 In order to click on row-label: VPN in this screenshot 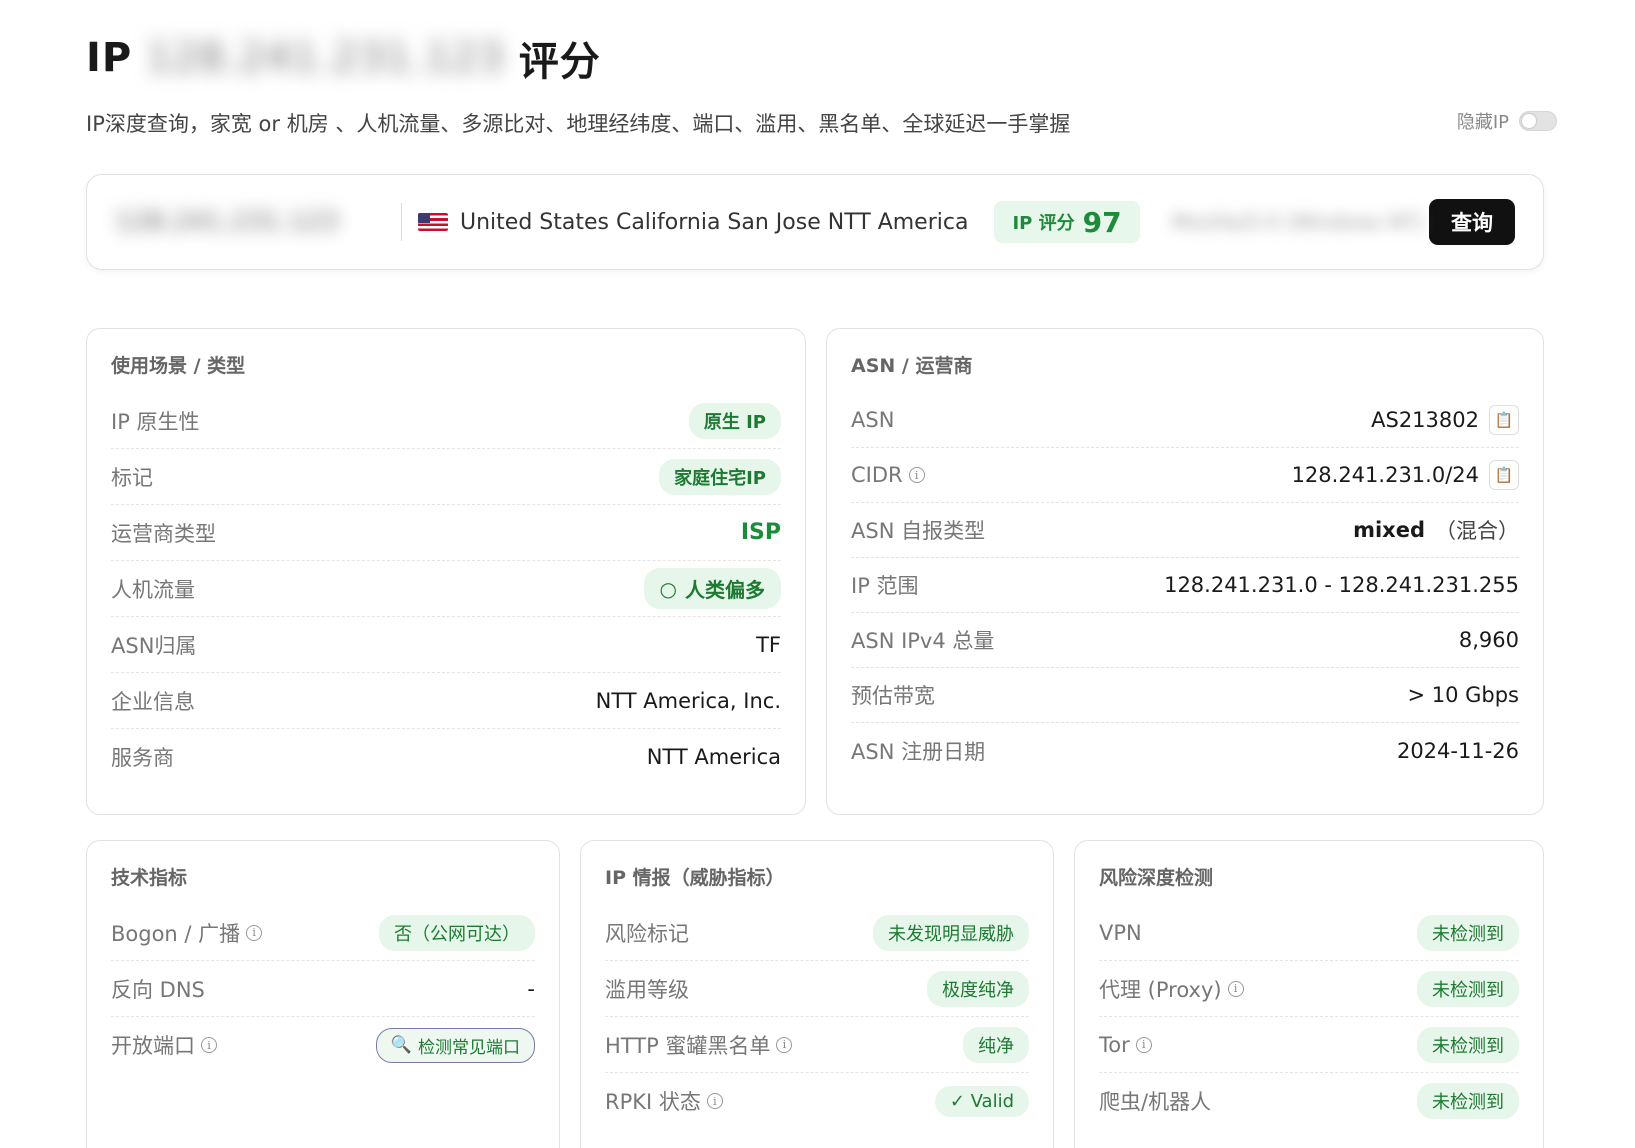, I will do `click(1120, 932)`.